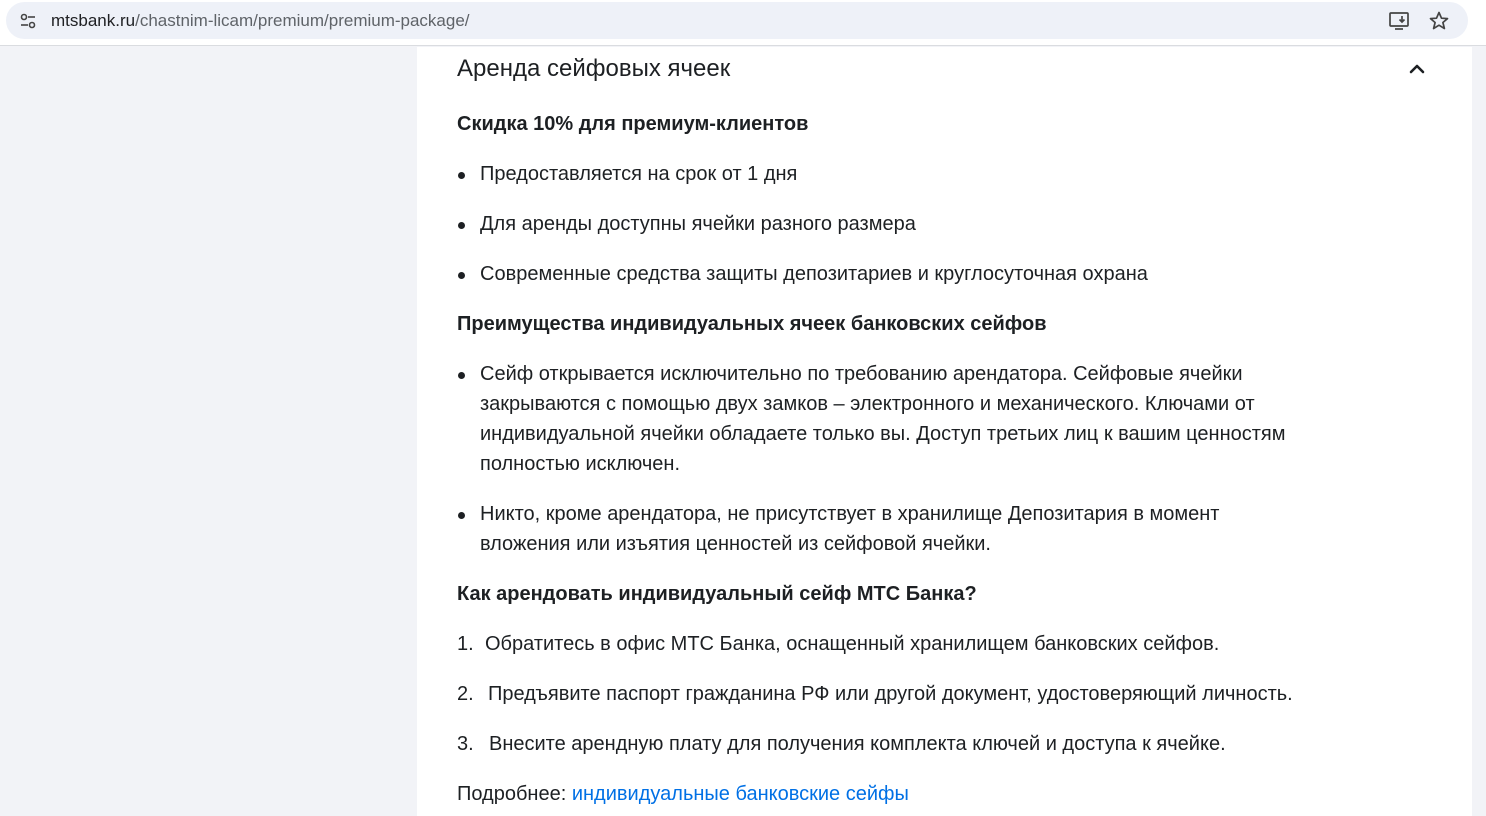 Image resolution: width=1486 pixels, height=816 pixels. Describe the element at coordinates (627, 174) in the screenshot. I see `list-item: Предоставляется на срок от 1 дня` at that location.